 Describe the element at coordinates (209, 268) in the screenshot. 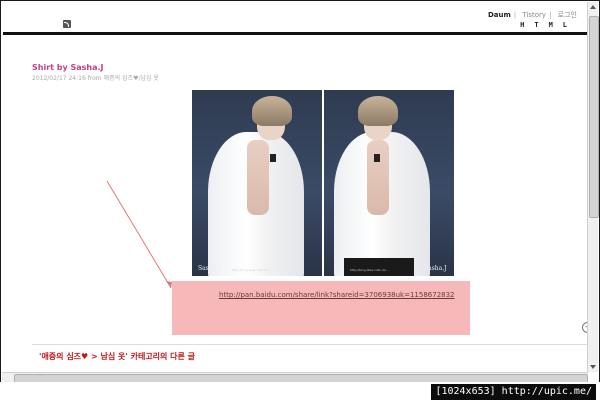

I see `image-watermark-left: Sasha.J` at that location.